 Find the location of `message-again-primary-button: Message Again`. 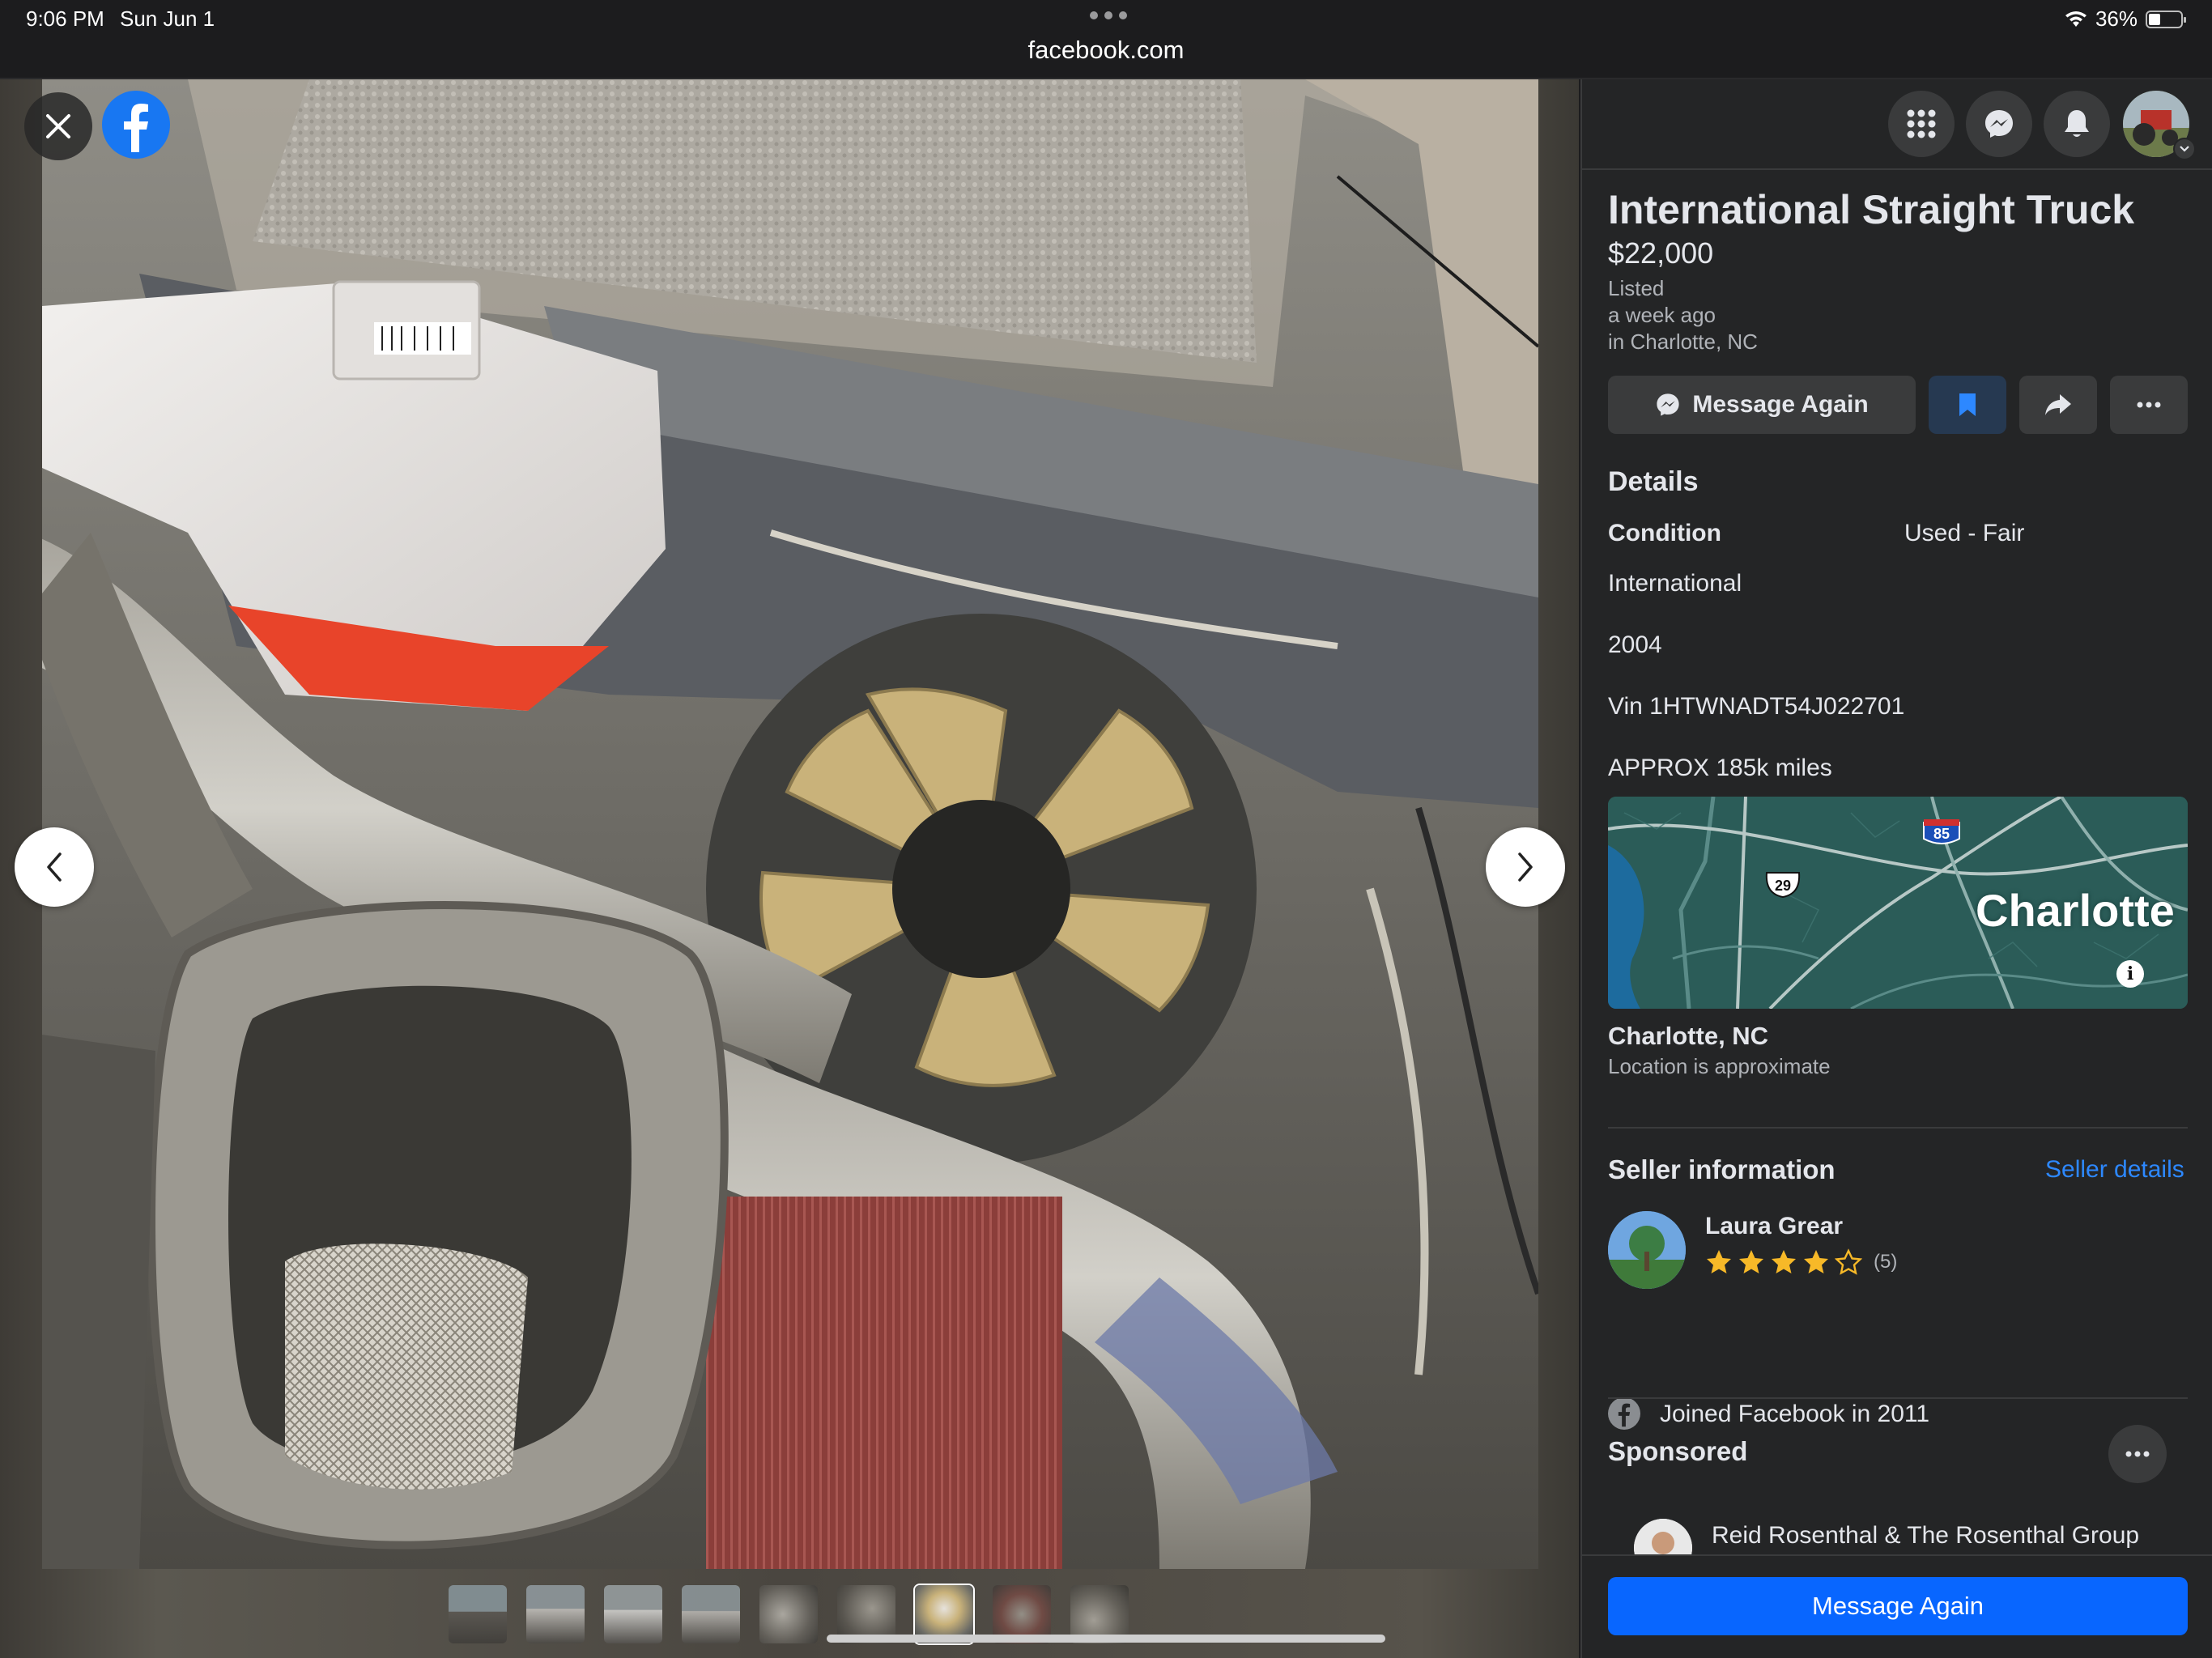

message-again-primary-button: Message Again is located at coordinates (1898, 1606).